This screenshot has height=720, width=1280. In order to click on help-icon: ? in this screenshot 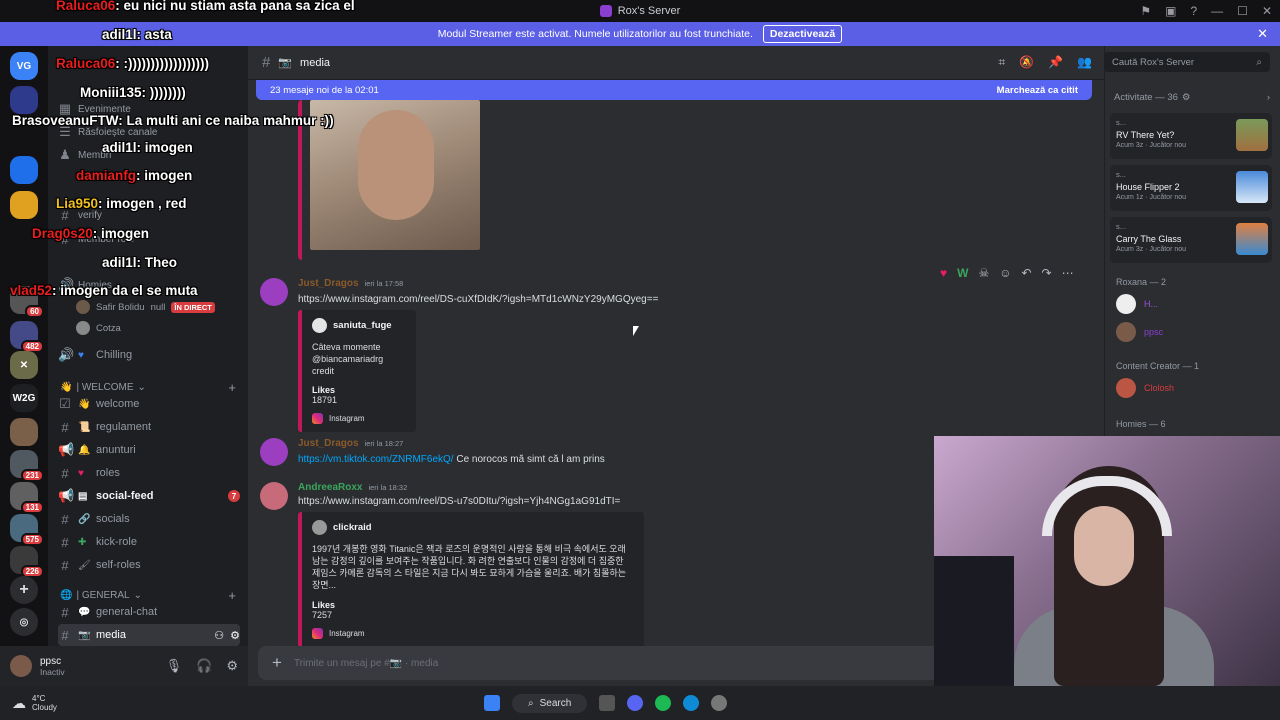, I will do `click(1193, 11)`.